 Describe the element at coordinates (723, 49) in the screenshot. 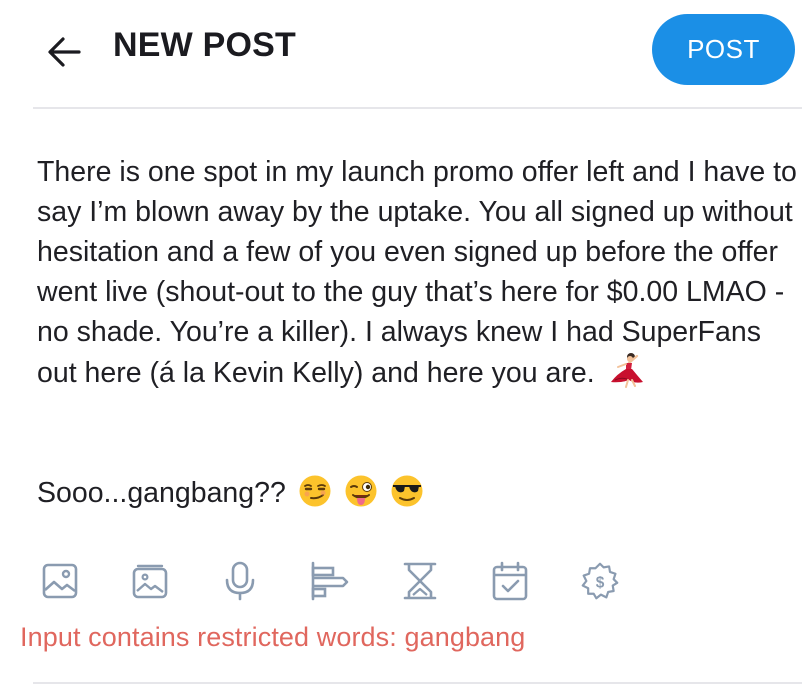

I see `post-button: POST` at that location.